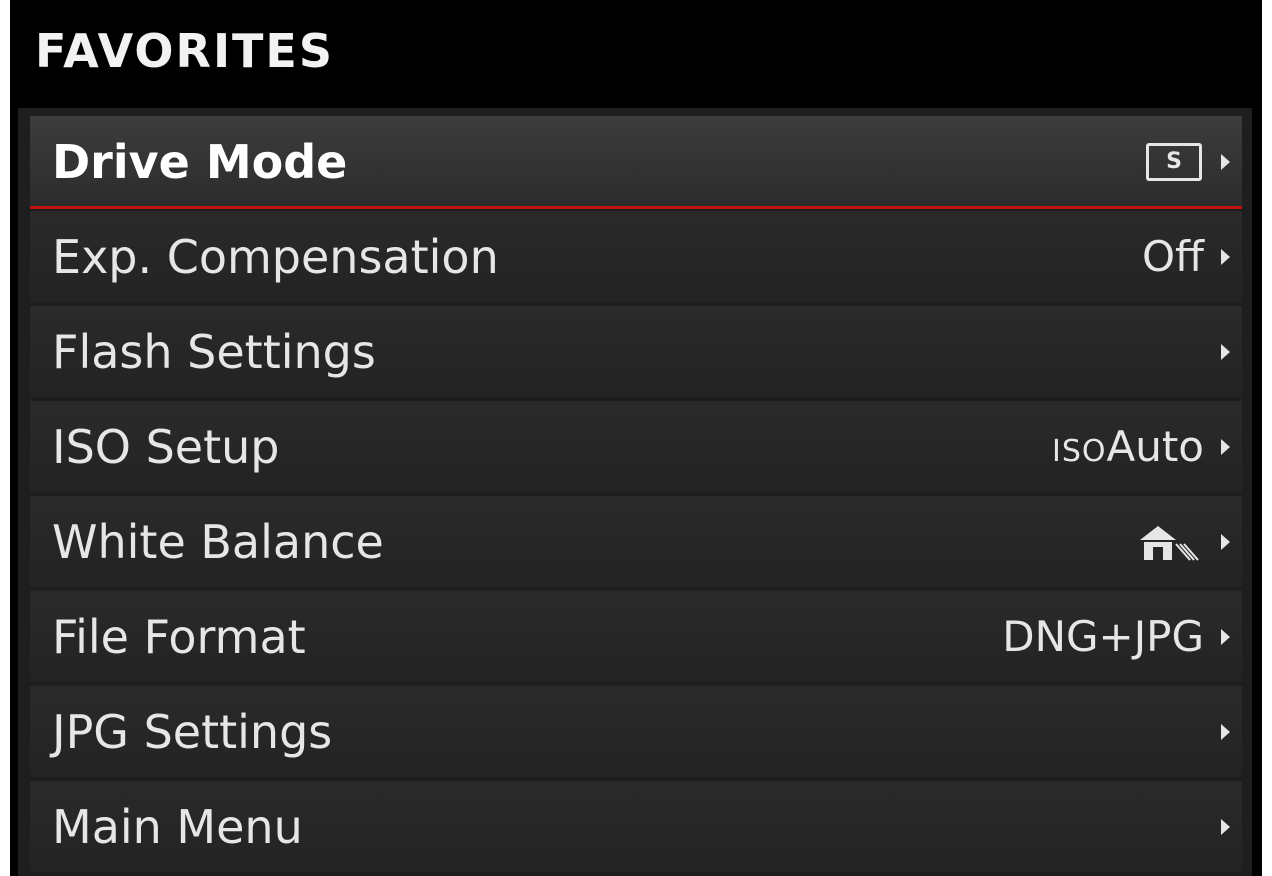  I want to click on menu-item-drive-mode: Drive Mode S, so click(636, 162).